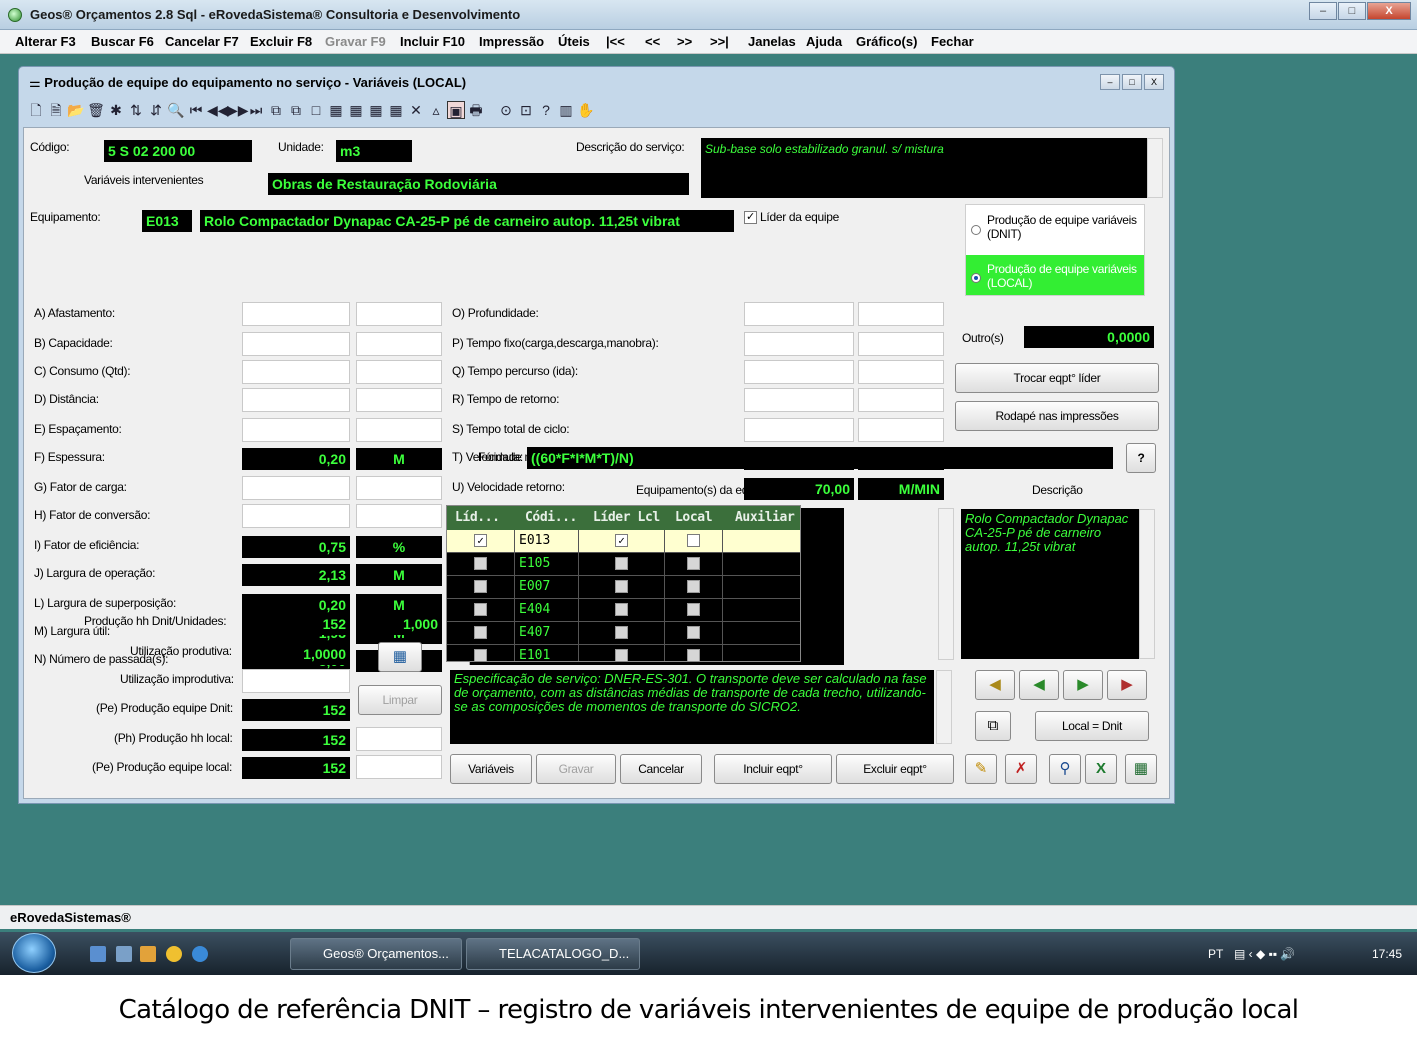 The image size is (1417, 1063). I want to click on codigo-field: 5 S 02 200 00, so click(178, 151).